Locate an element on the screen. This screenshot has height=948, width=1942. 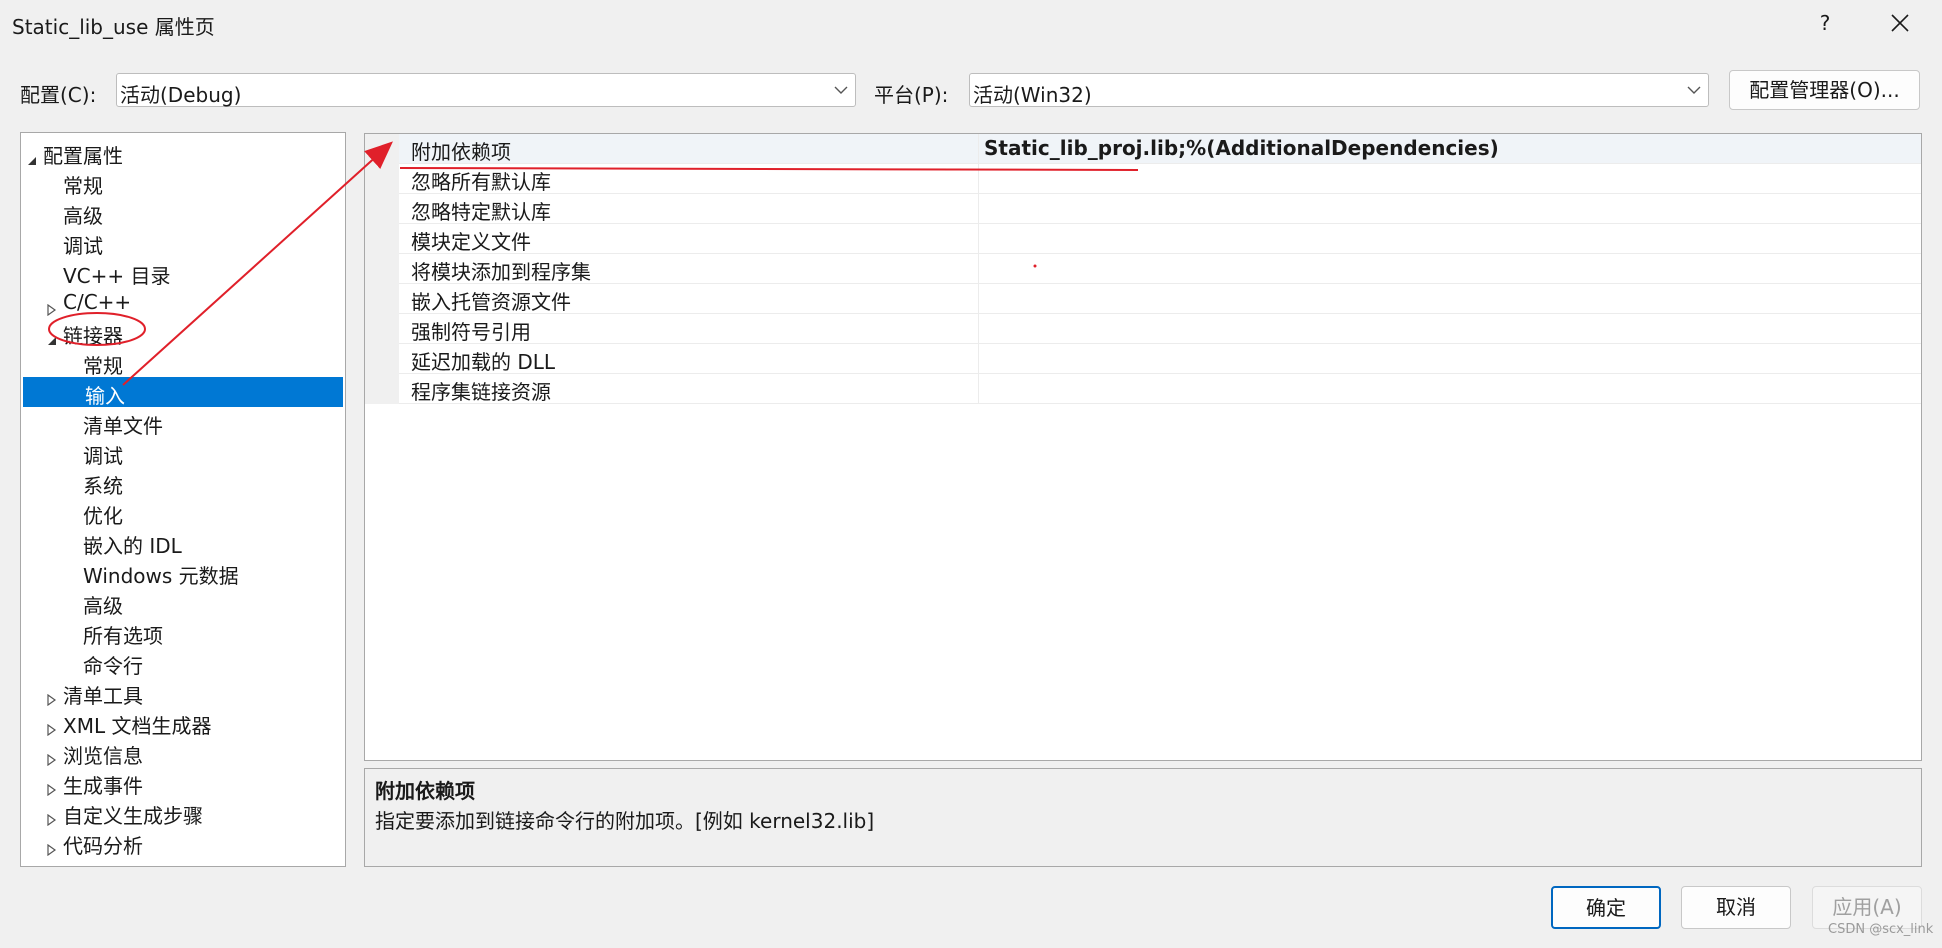
property-name: 延迟加载的 DLL is located at coordinates (483, 362).